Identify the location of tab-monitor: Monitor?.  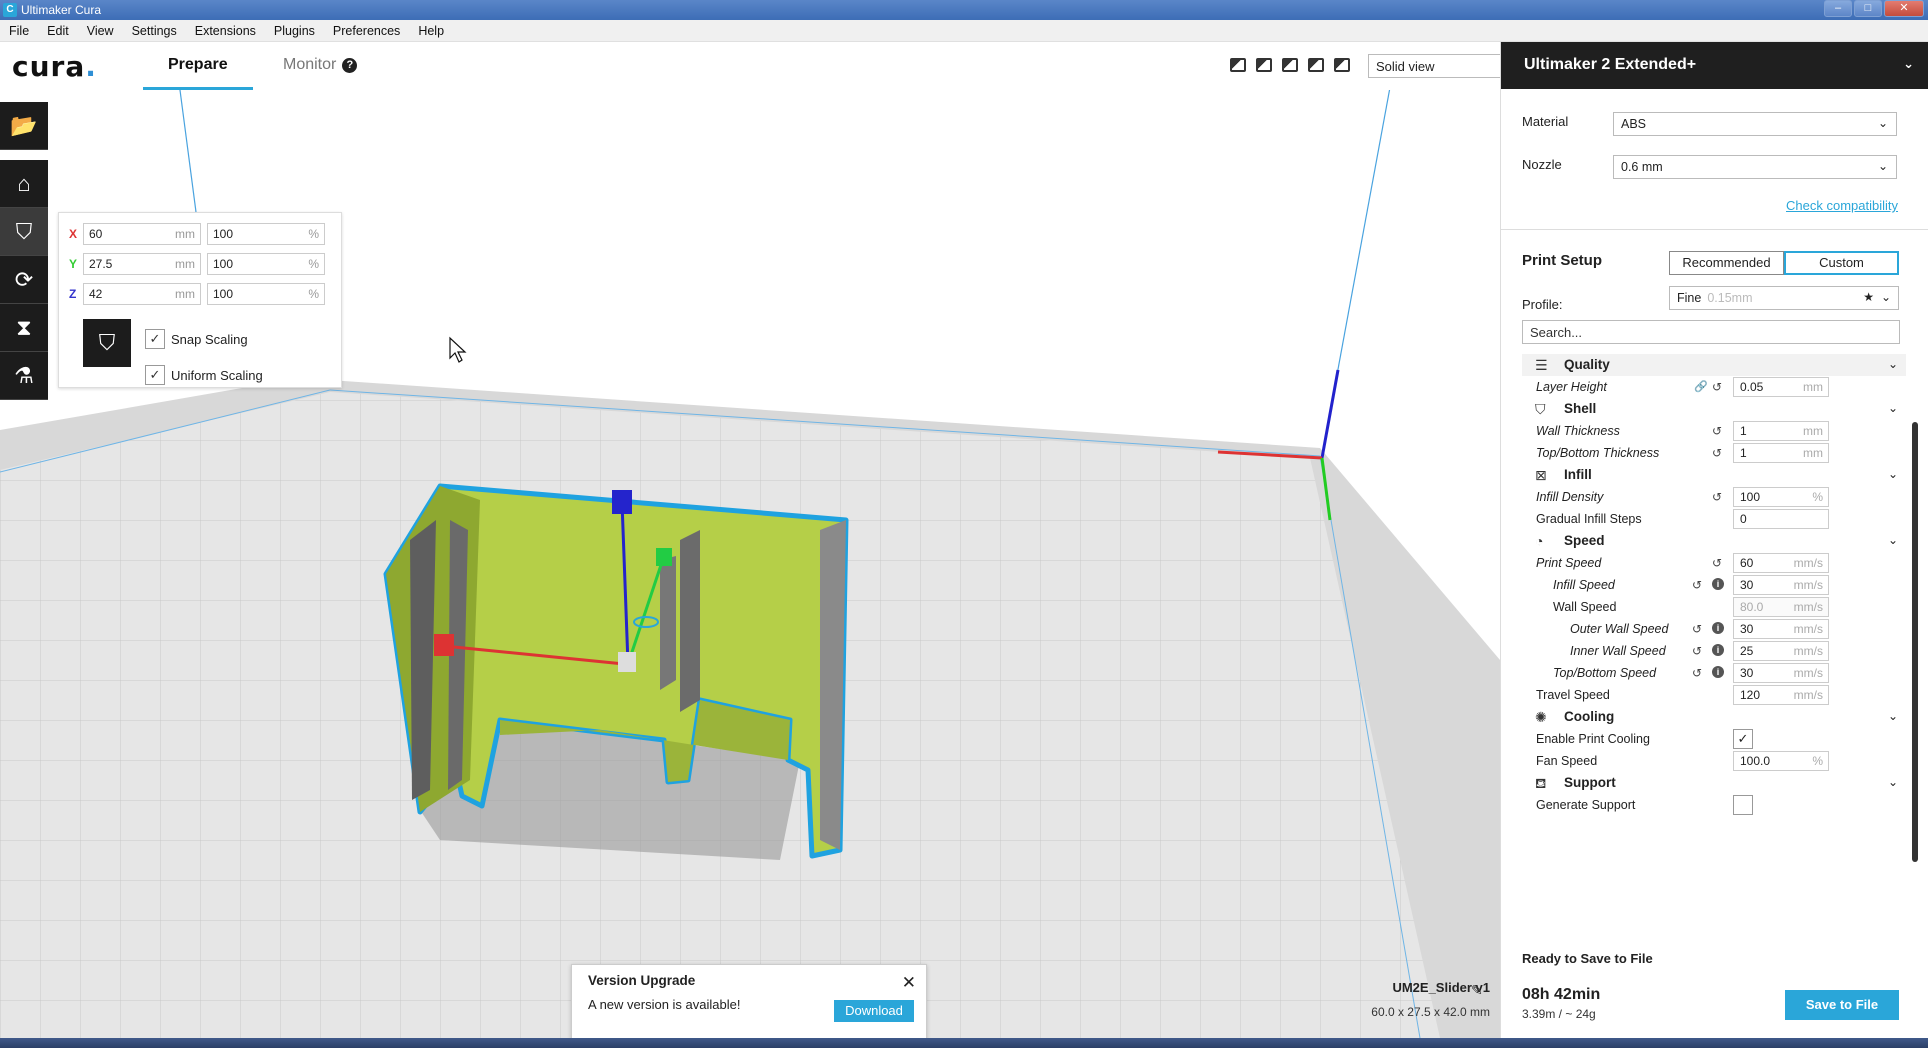
(320, 65).